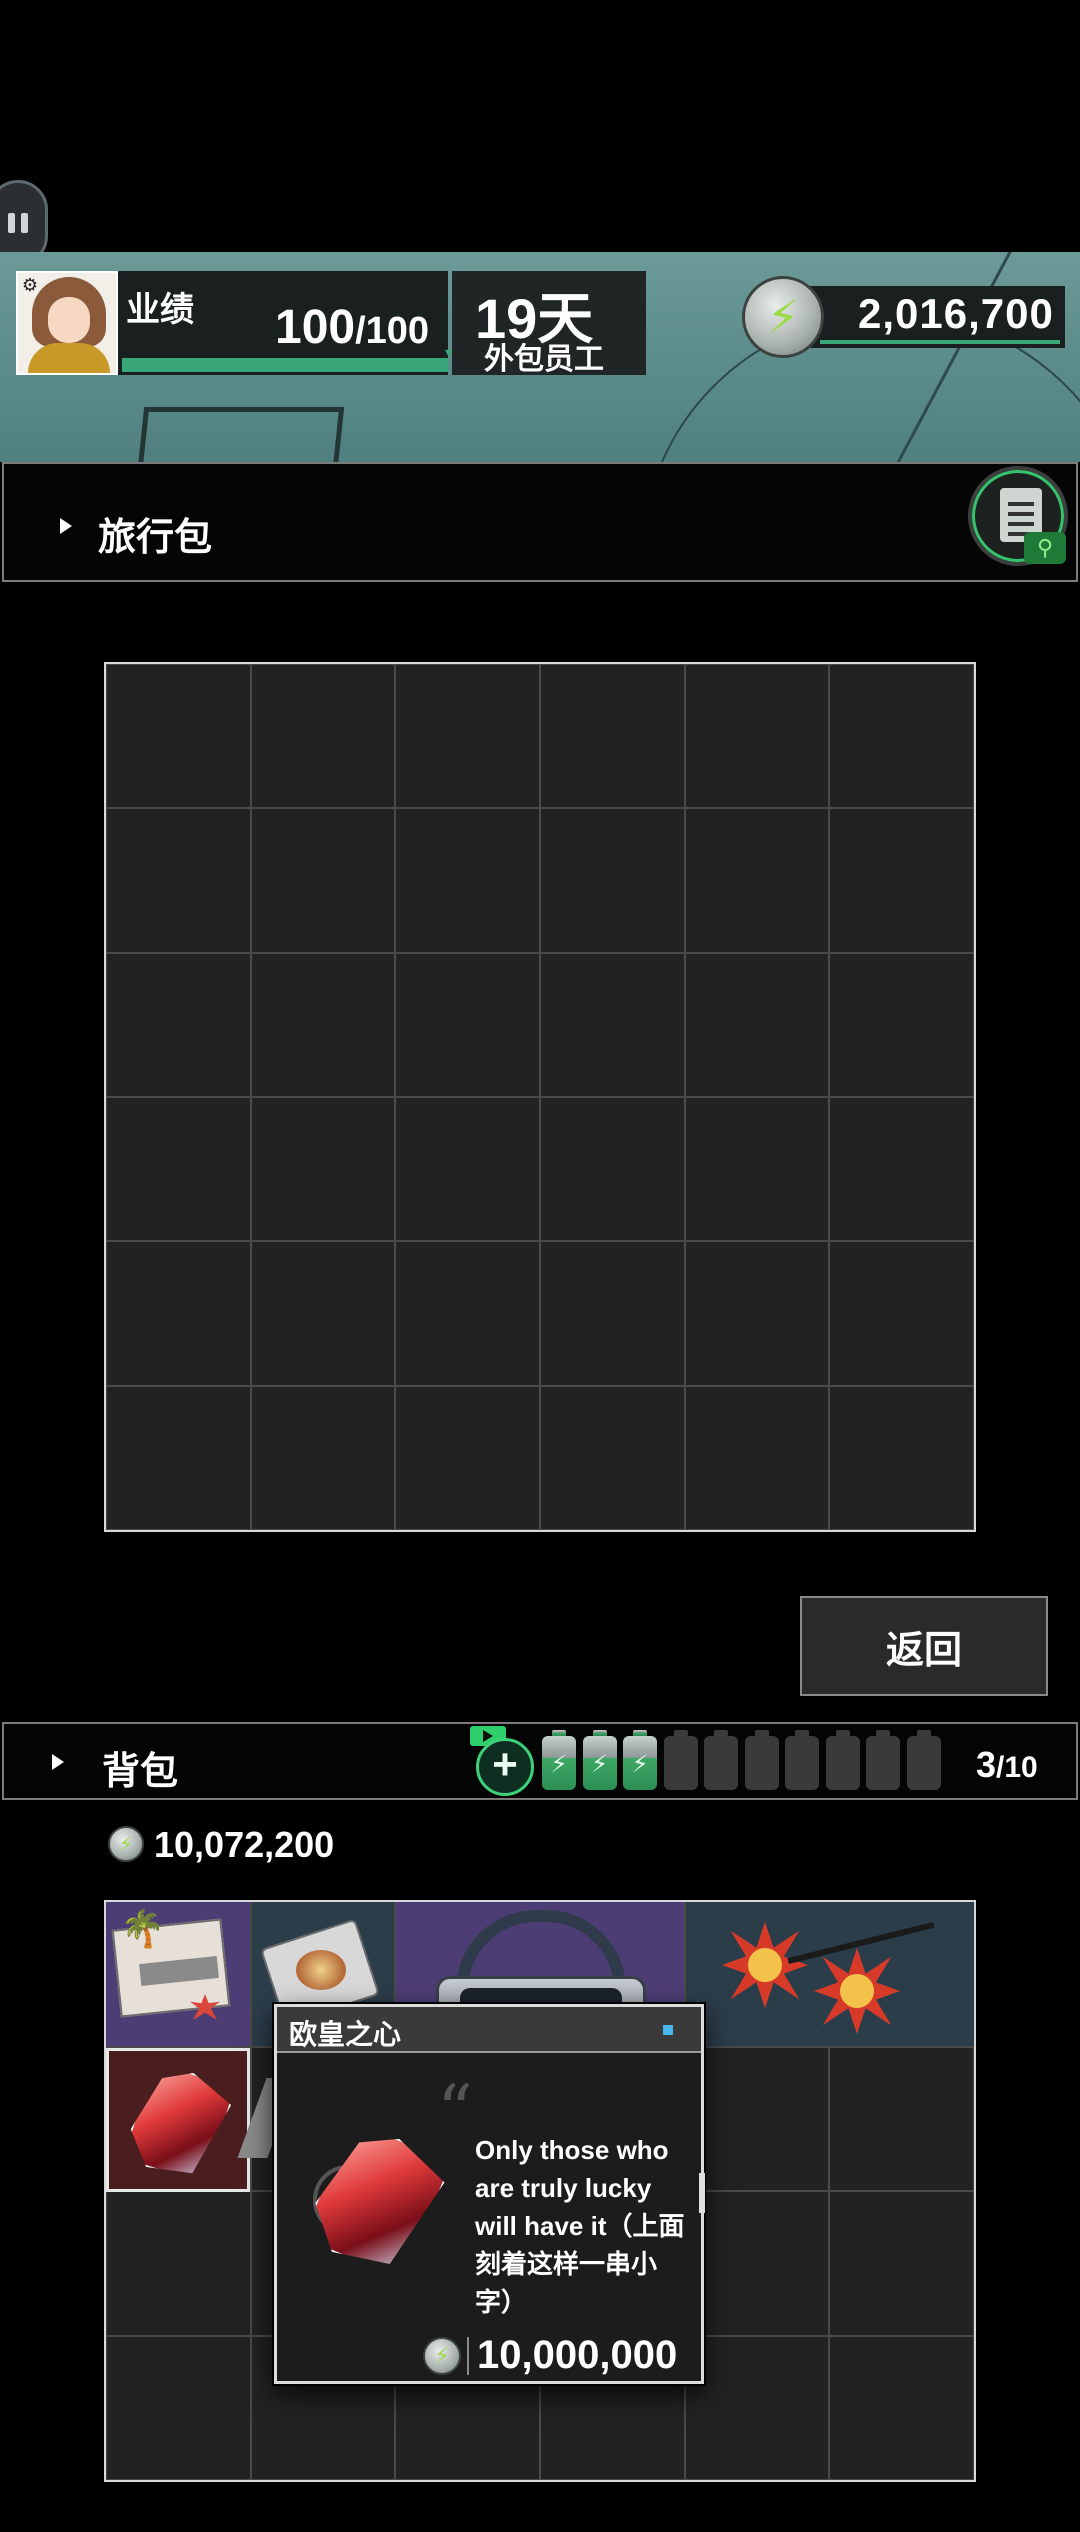 The image size is (1080, 2532). Describe the element at coordinates (505, 1767) in the screenshot. I see `add-capacity-button: +` at that location.